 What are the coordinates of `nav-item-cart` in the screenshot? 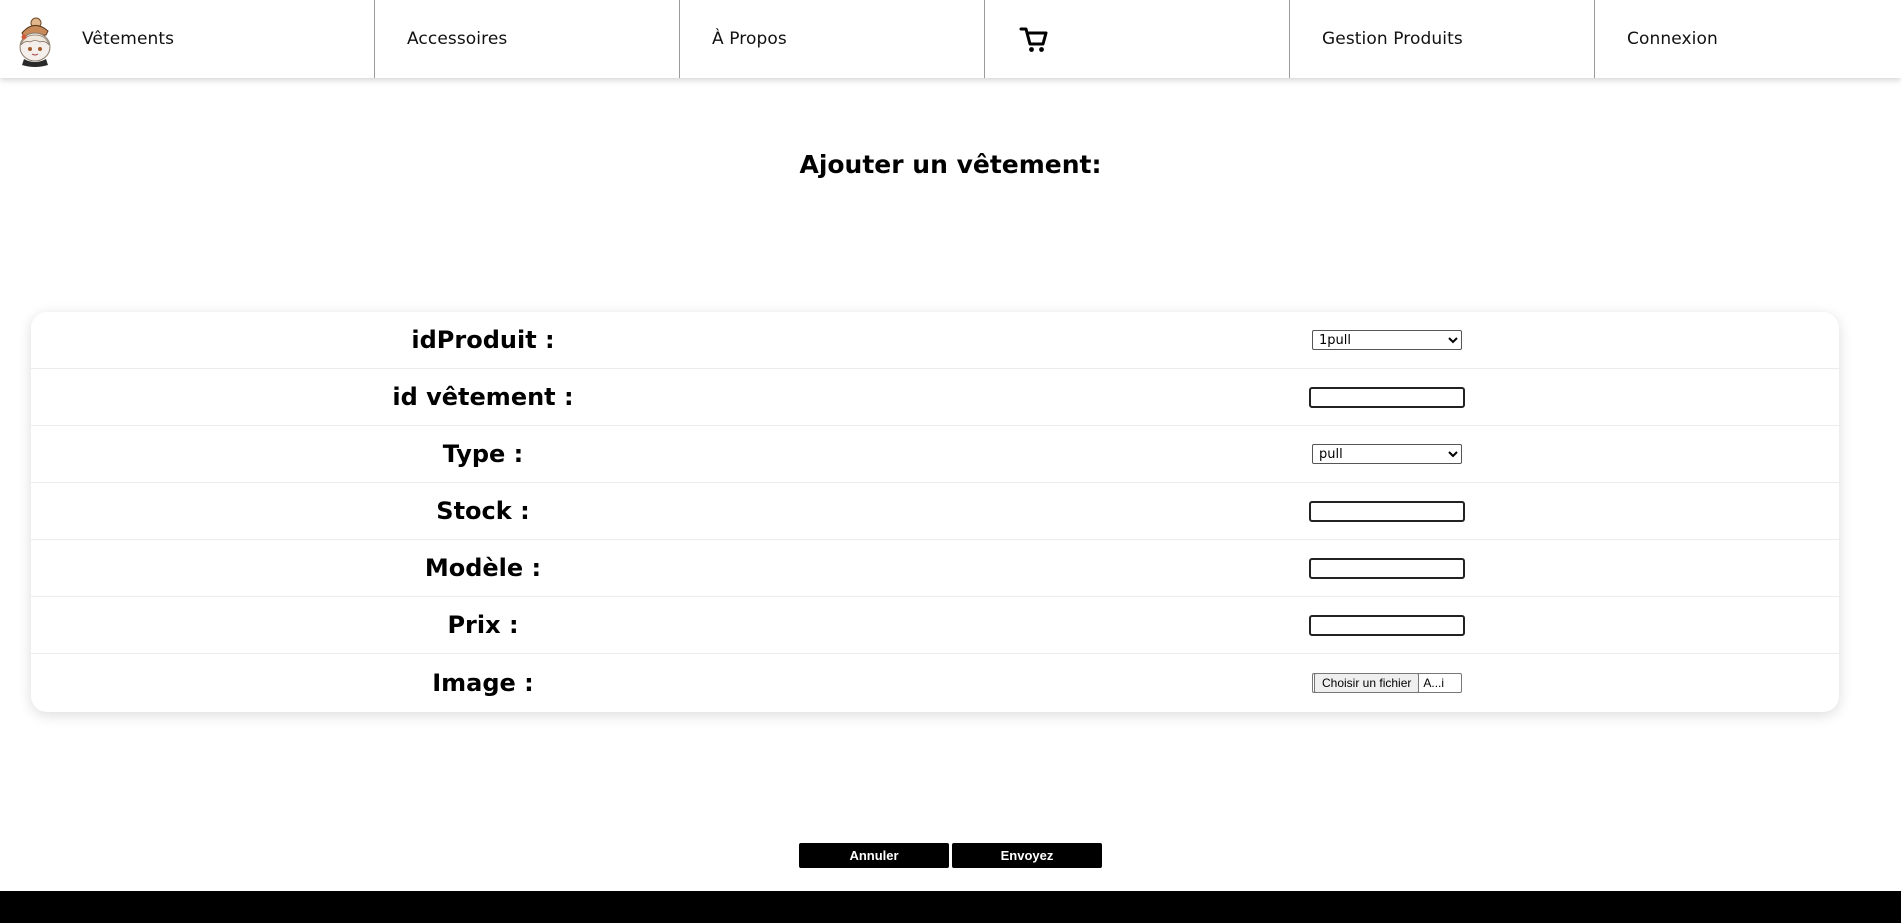 It's located at (1137, 39).